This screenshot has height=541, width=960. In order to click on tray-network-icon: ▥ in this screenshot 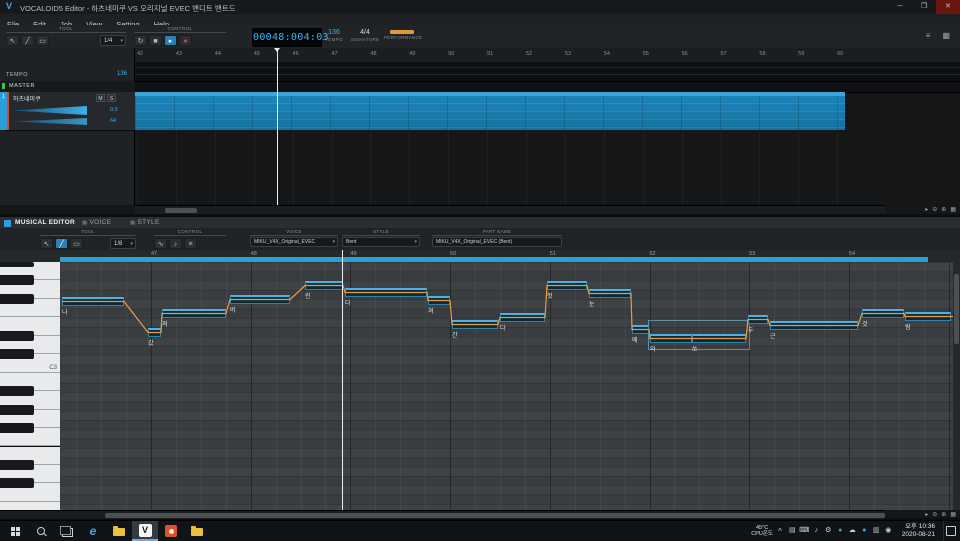, I will do `click(876, 531)`.